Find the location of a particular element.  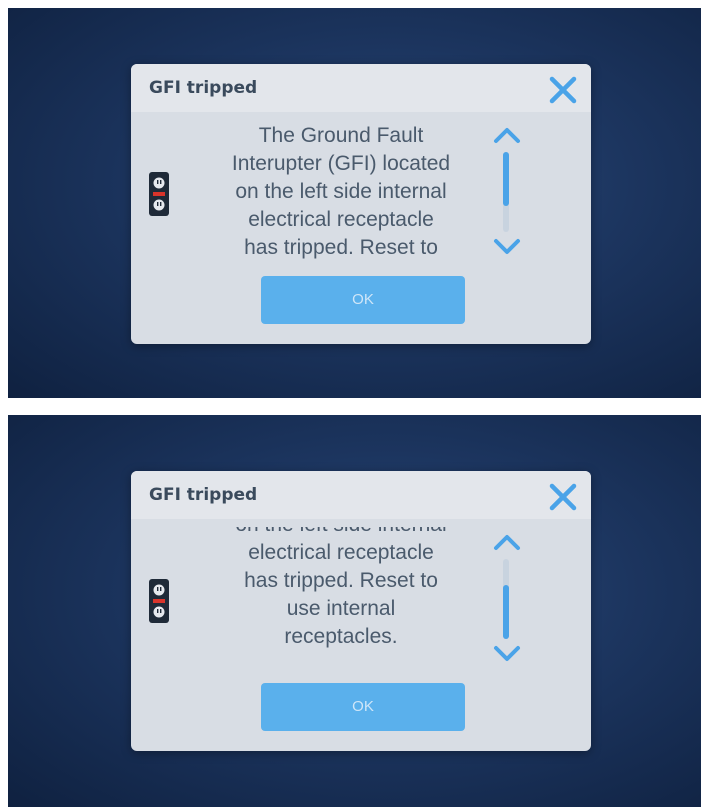

message-line: The Ground Fault is located at coordinates (341, 135).